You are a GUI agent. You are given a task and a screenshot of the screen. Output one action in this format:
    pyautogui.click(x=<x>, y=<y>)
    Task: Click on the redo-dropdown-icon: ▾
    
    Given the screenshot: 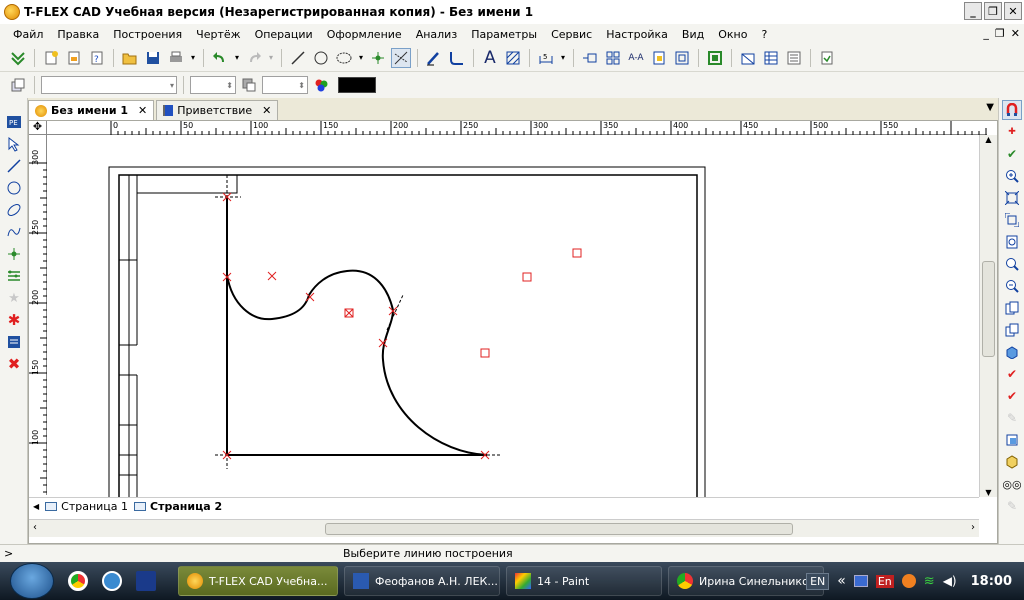 What is the action you would take?
    pyautogui.click(x=271, y=58)
    